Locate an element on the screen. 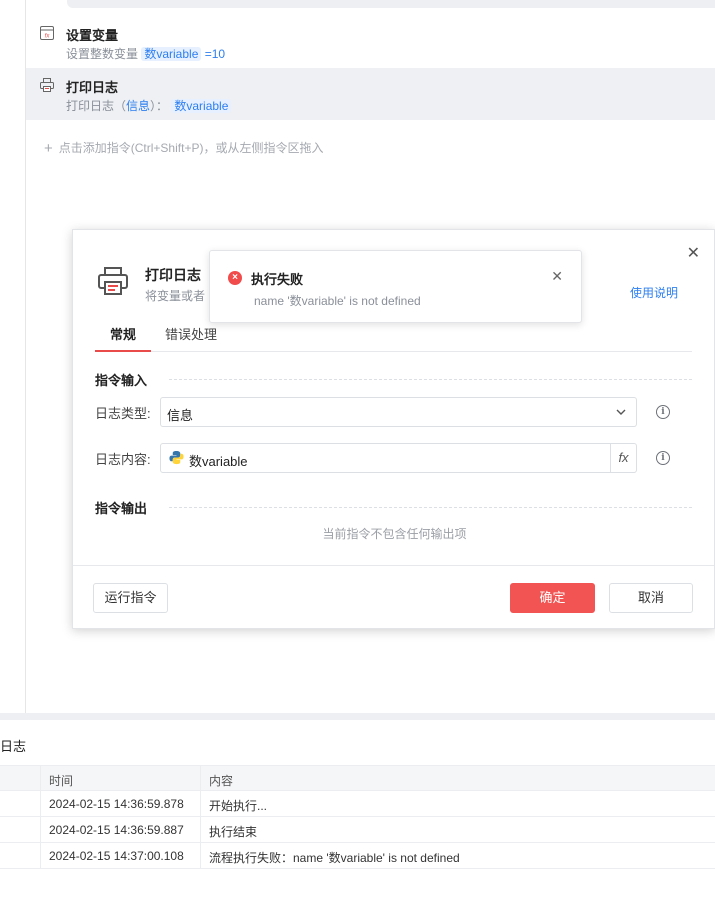 This screenshot has width=715, height=911. run-instruction-button: 运行指令 is located at coordinates (130, 598).